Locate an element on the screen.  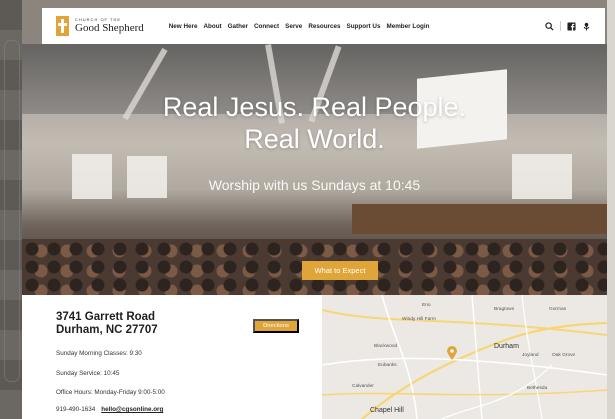
map-label: Blackwood is located at coordinates (386, 346).